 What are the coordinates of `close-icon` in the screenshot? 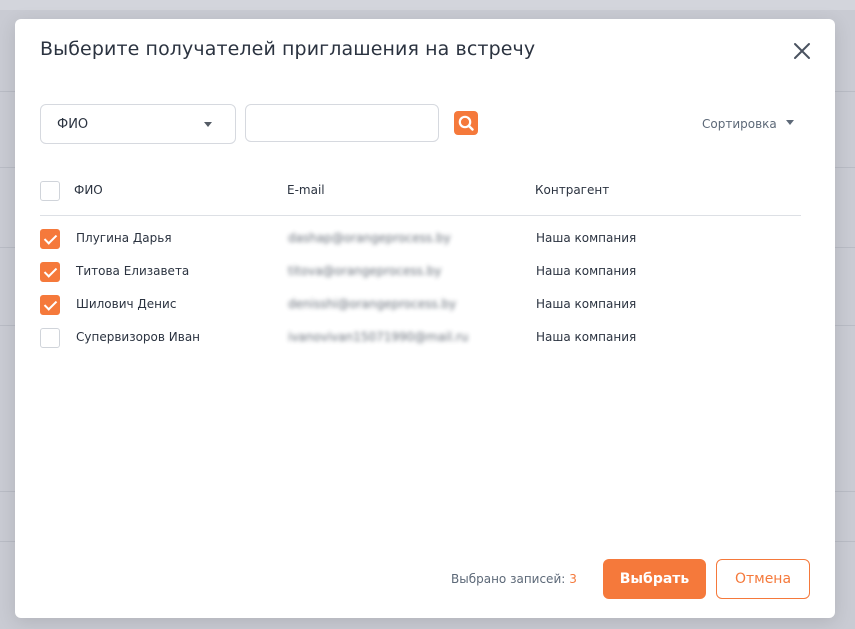 It's located at (802, 51).